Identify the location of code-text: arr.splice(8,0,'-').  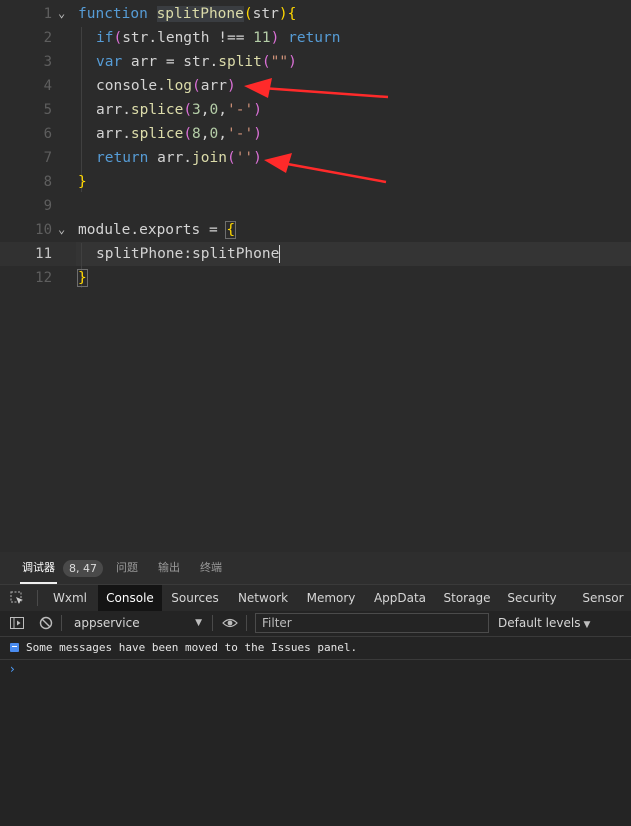
(179, 134).